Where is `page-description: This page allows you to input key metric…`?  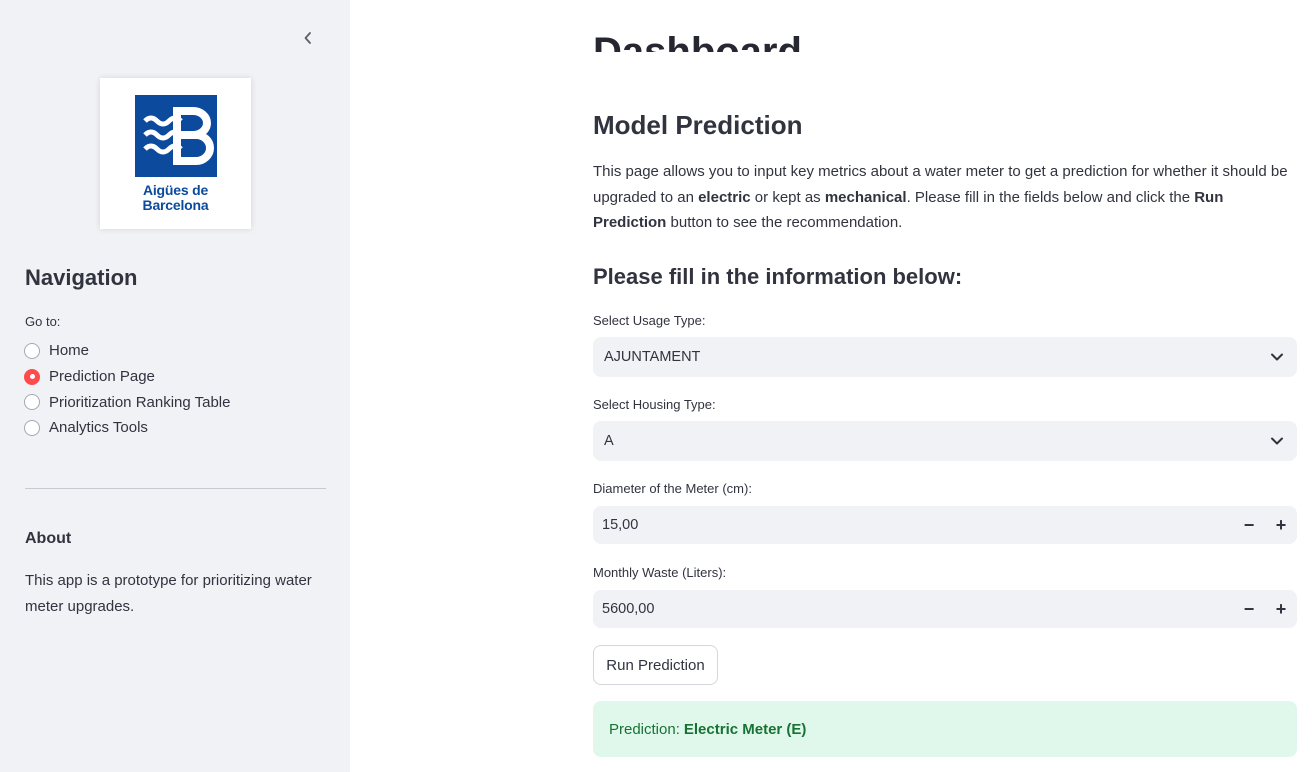
page-description: This page allows you to input key metric… is located at coordinates (945, 197).